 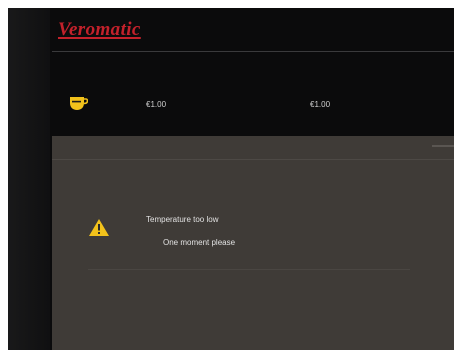 What do you see at coordinates (78, 103) in the screenshot?
I see `cup-icon` at bounding box center [78, 103].